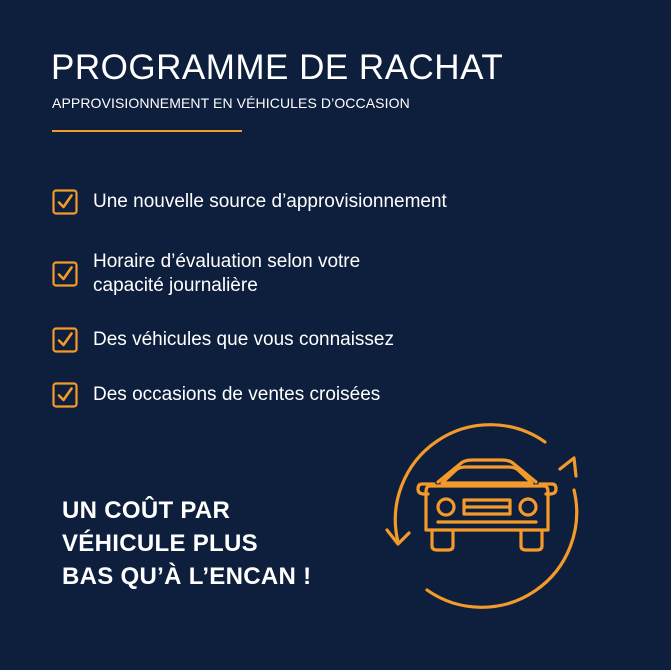 This screenshot has height=670, width=671. What do you see at coordinates (270, 201) in the screenshot?
I see `benefit-text-1: Une nouvelle source d’approvisionnement` at bounding box center [270, 201].